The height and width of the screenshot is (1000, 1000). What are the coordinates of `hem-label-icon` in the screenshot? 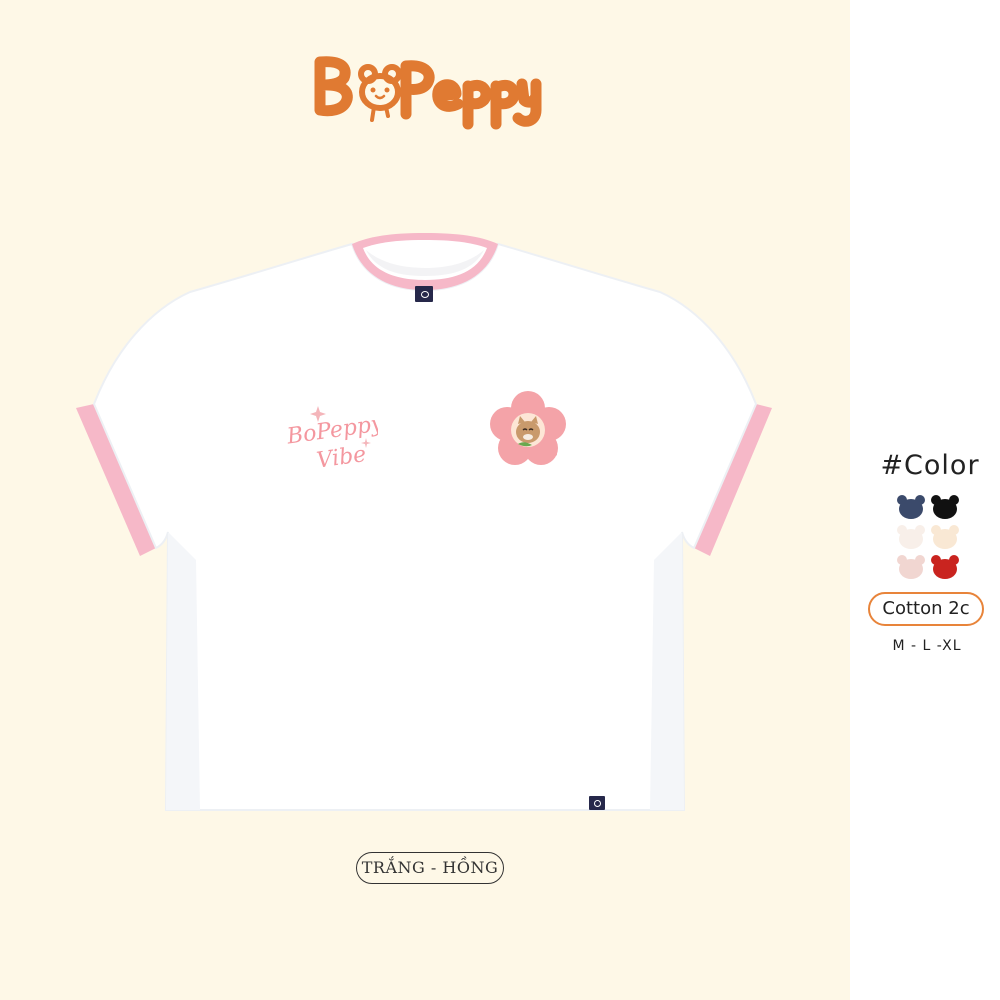 It's located at (597, 803).